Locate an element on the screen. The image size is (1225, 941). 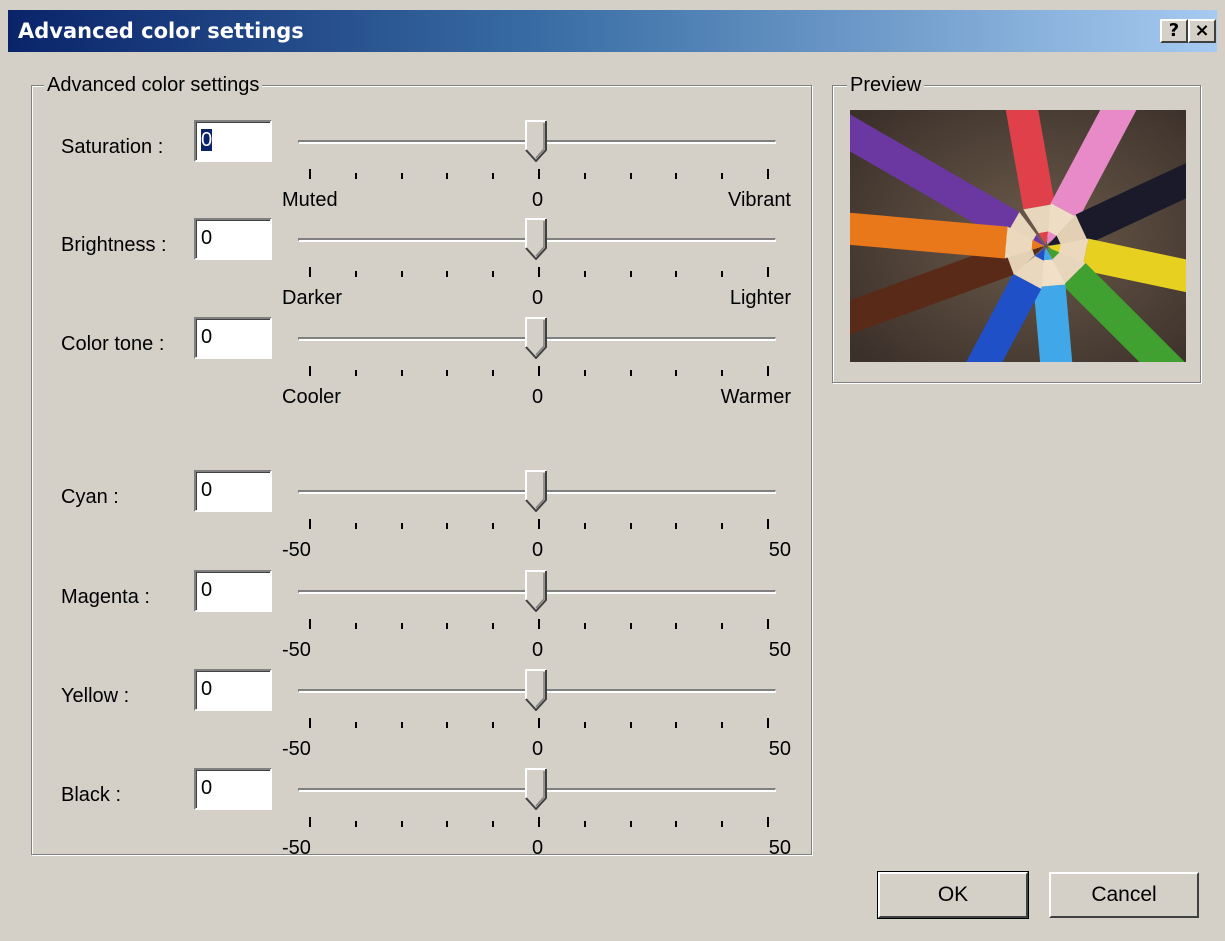
saturation-row: Saturation : 0 Muted 0 Vibrant is located at coordinates (612, 167).